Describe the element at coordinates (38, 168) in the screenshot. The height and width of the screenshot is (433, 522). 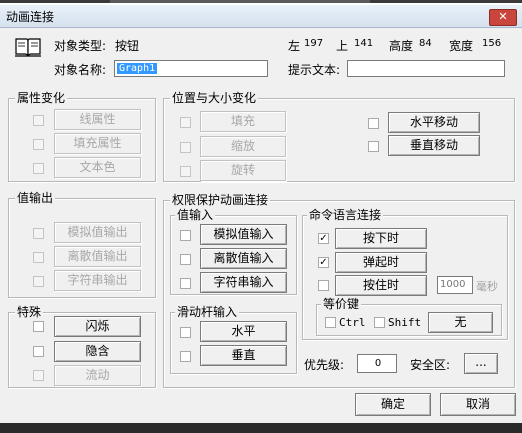
I see `text-color-checkbox` at that location.